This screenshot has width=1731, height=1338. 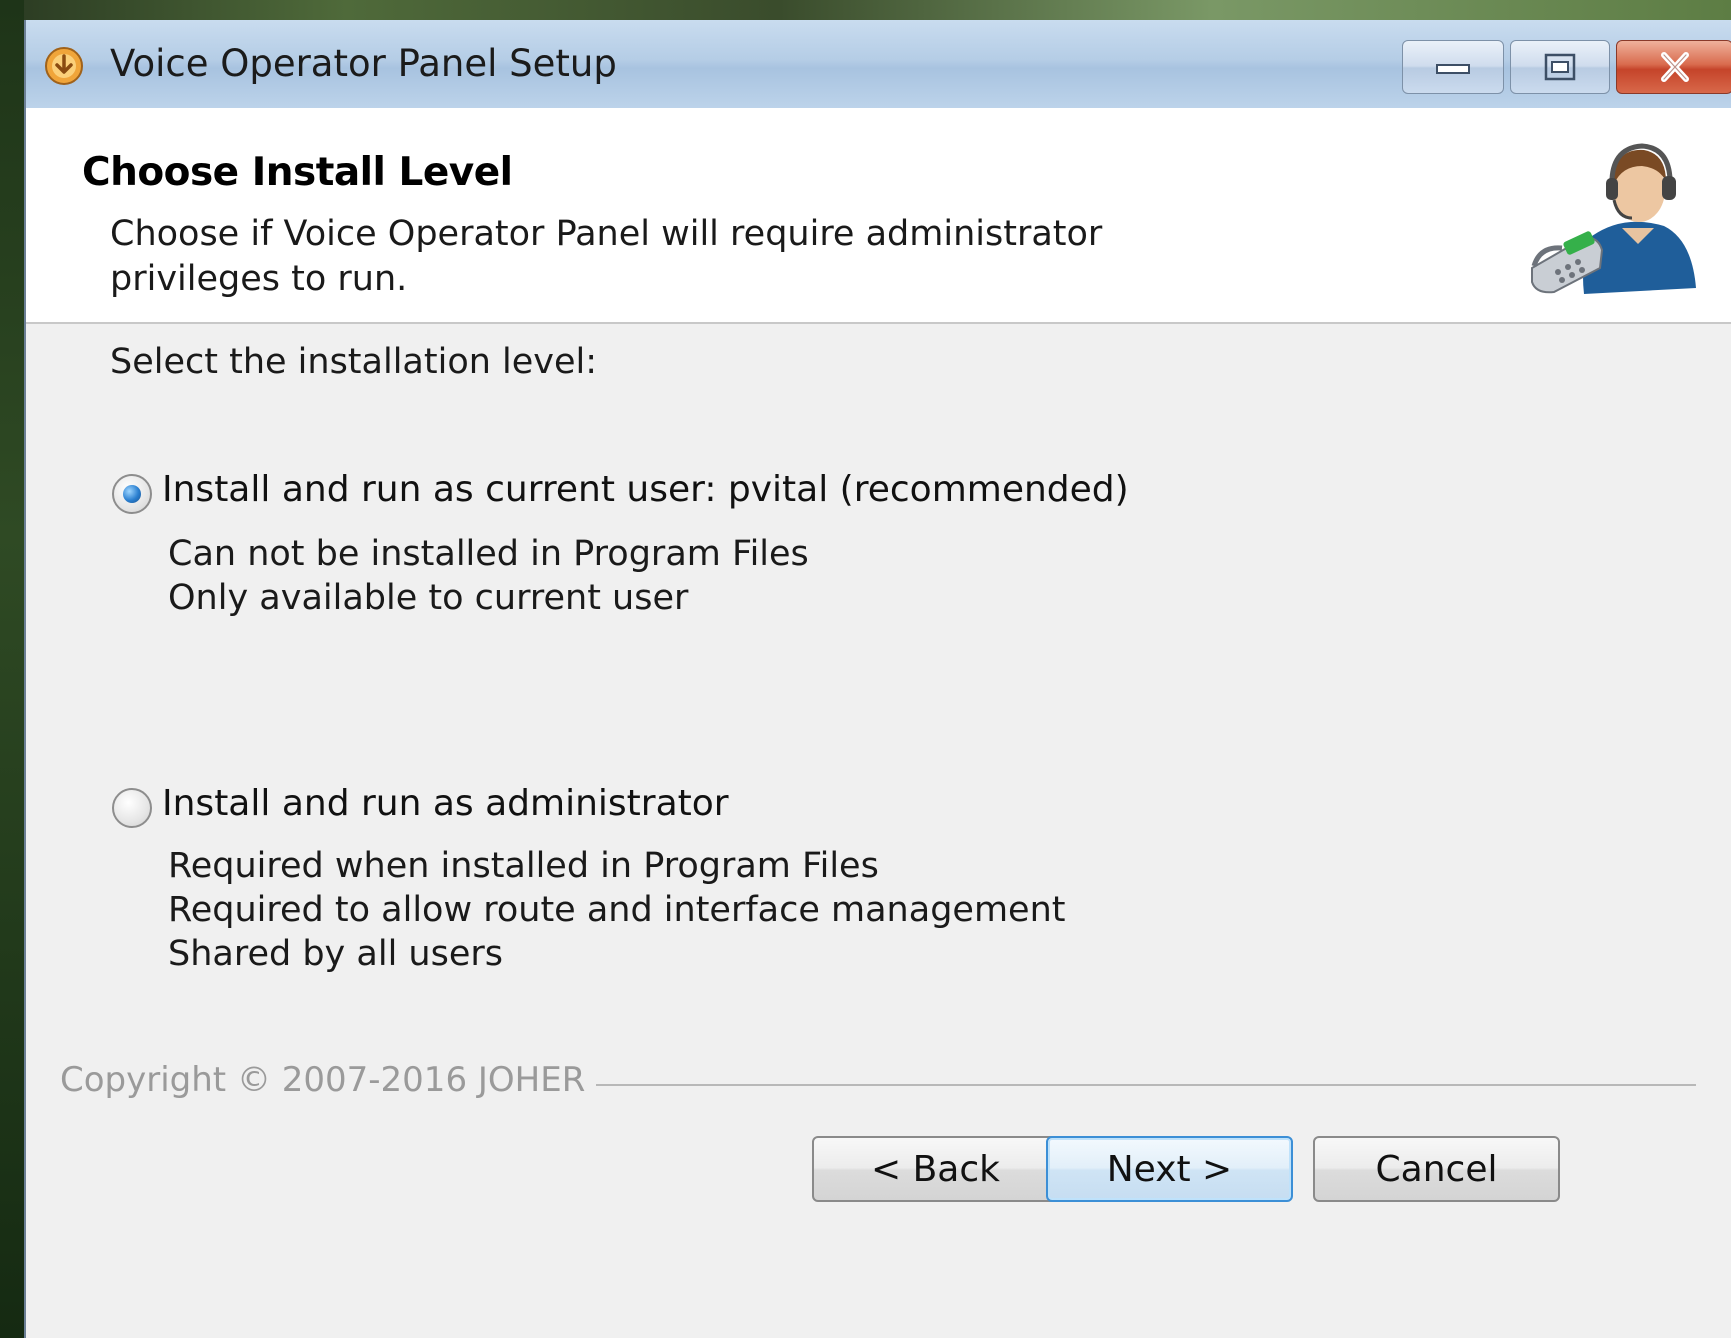 I want to click on install-level-prompt: Select the installation level:, so click(x=354, y=362).